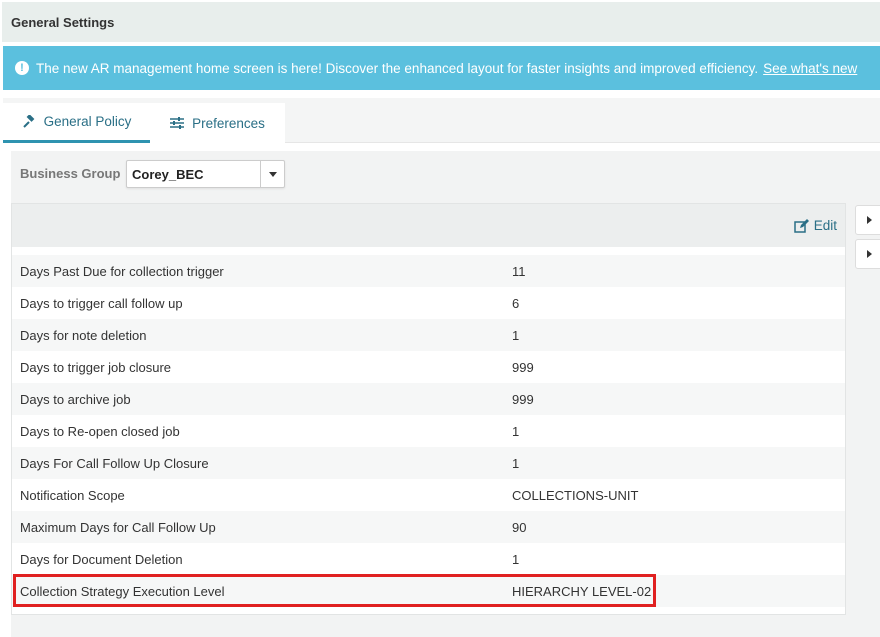 Image resolution: width=880 pixels, height=637 pixels. I want to click on table-row: Days to trigger job closure 999, so click(428, 367).